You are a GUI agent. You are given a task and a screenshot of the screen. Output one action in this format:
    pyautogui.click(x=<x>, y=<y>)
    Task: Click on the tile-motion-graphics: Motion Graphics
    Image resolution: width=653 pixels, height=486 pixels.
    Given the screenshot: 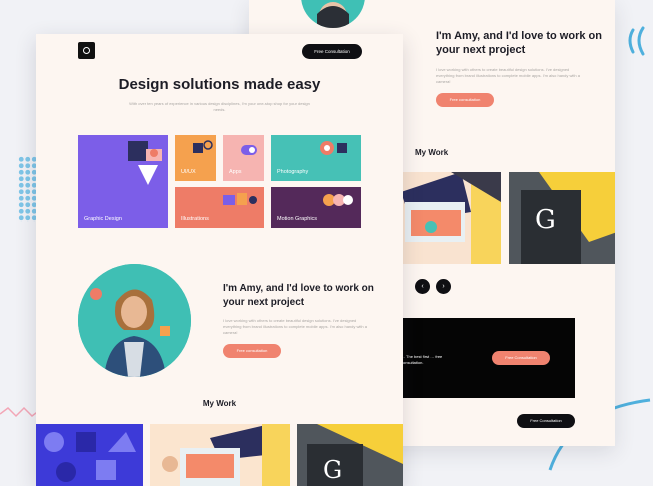 What is the action you would take?
    pyautogui.click(x=316, y=207)
    